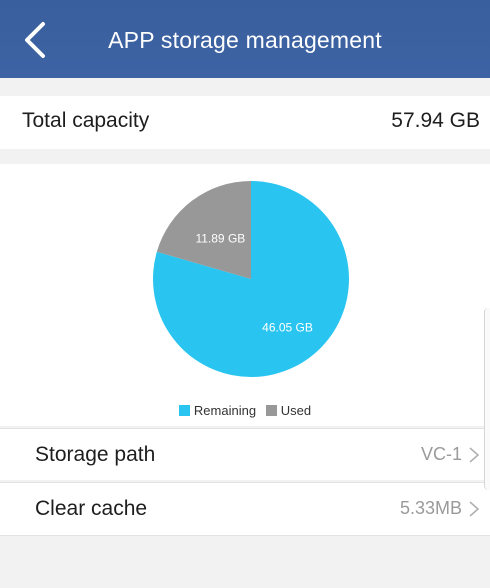  What do you see at coordinates (225, 410) in the screenshot?
I see `legend-label-remaining: Remaining` at bounding box center [225, 410].